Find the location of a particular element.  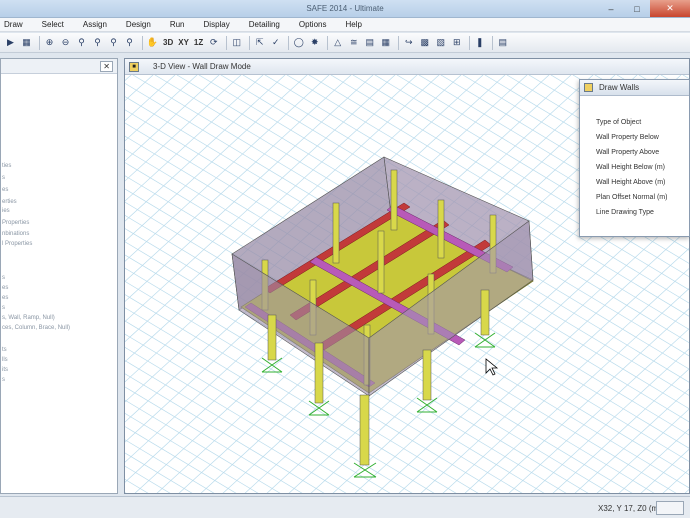

zoom-in-icon: ⊕ is located at coordinates (49, 42).